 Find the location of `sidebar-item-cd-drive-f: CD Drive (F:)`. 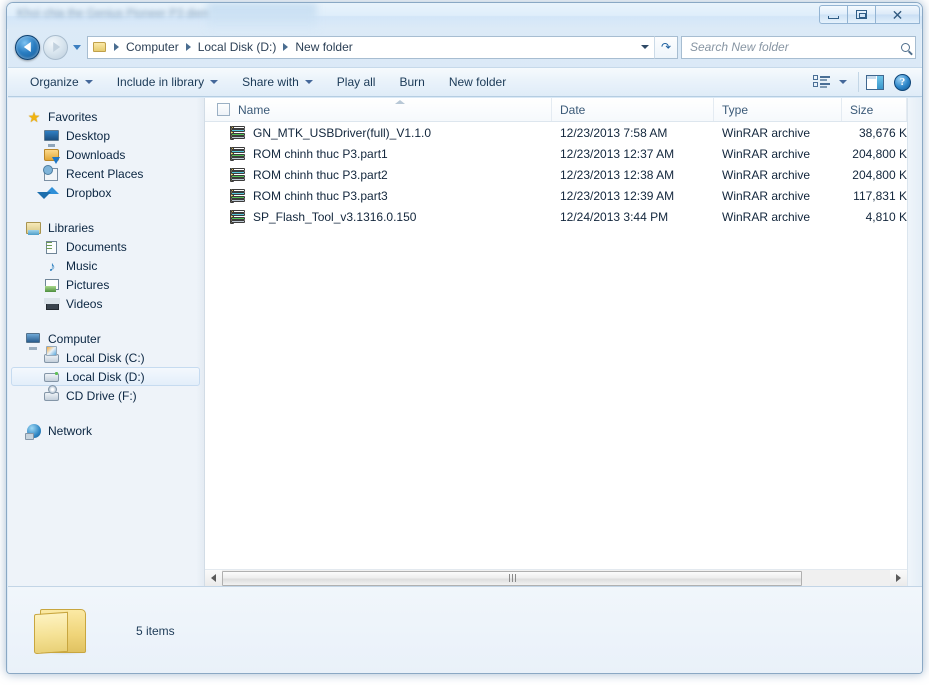

sidebar-item-cd-drive-f: CD Drive (F:) is located at coordinates (106, 395).